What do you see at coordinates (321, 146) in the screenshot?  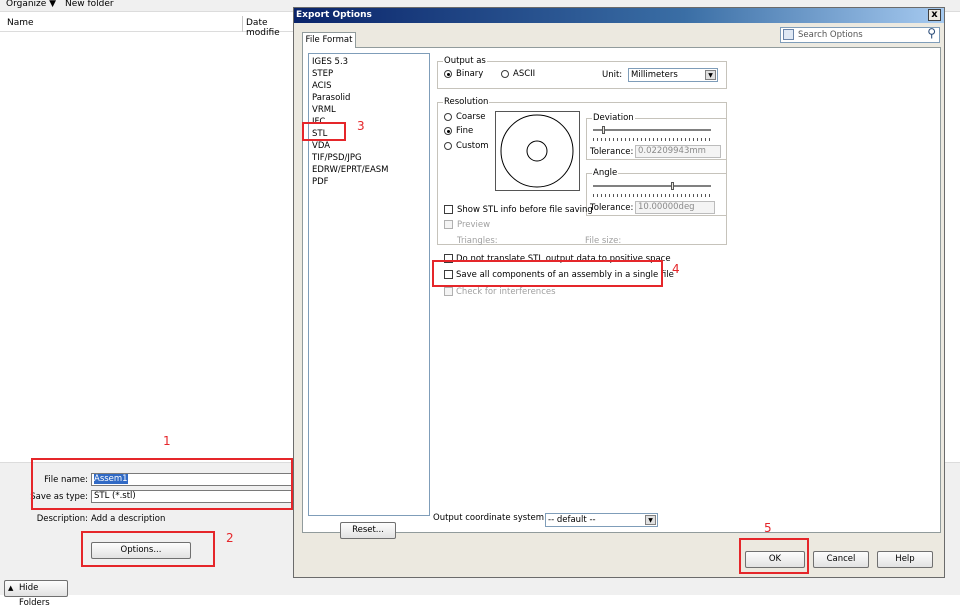 I see `format-item: VDA` at bounding box center [321, 146].